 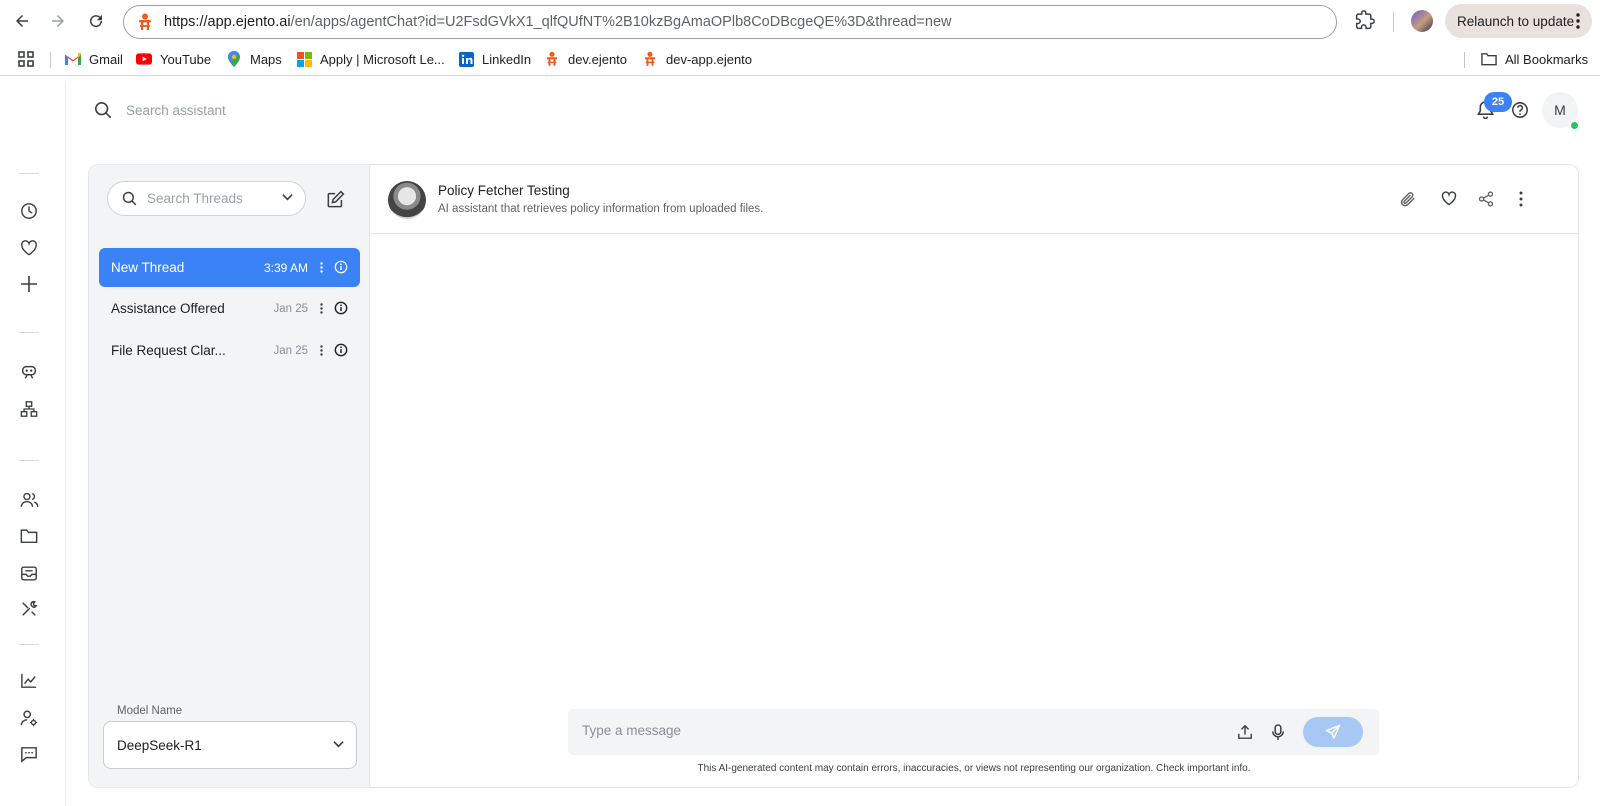 What do you see at coordinates (29, 681) in the screenshot?
I see `analytics-chart-icon` at bounding box center [29, 681].